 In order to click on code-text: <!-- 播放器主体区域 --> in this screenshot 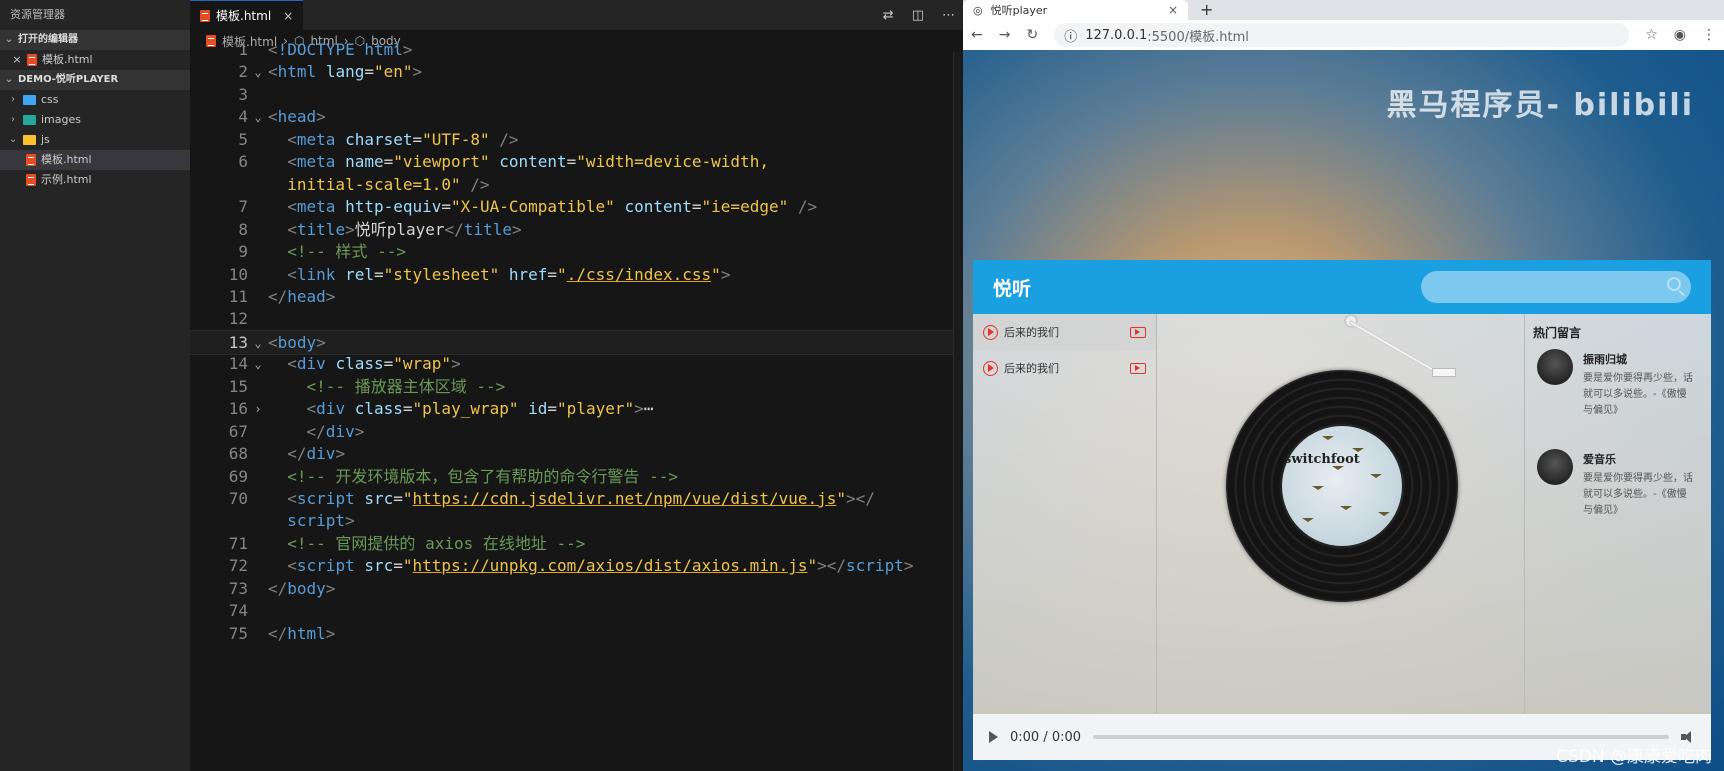, I will do `click(387, 387)`.